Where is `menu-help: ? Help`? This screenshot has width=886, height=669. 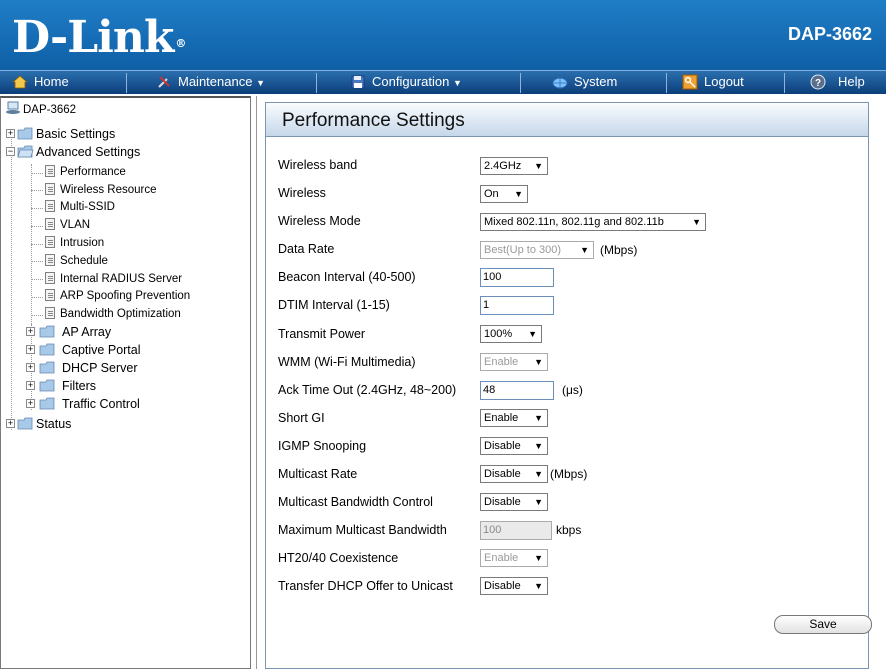
menu-help: ? Help is located at coordinates (837, 82).